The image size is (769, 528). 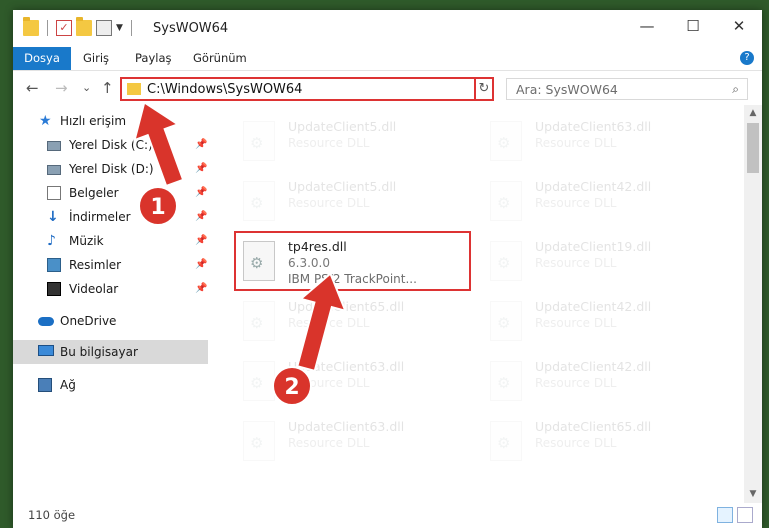 I want to click on scroll-down-arrow-icon: ▼, so click(x=753, y=494).